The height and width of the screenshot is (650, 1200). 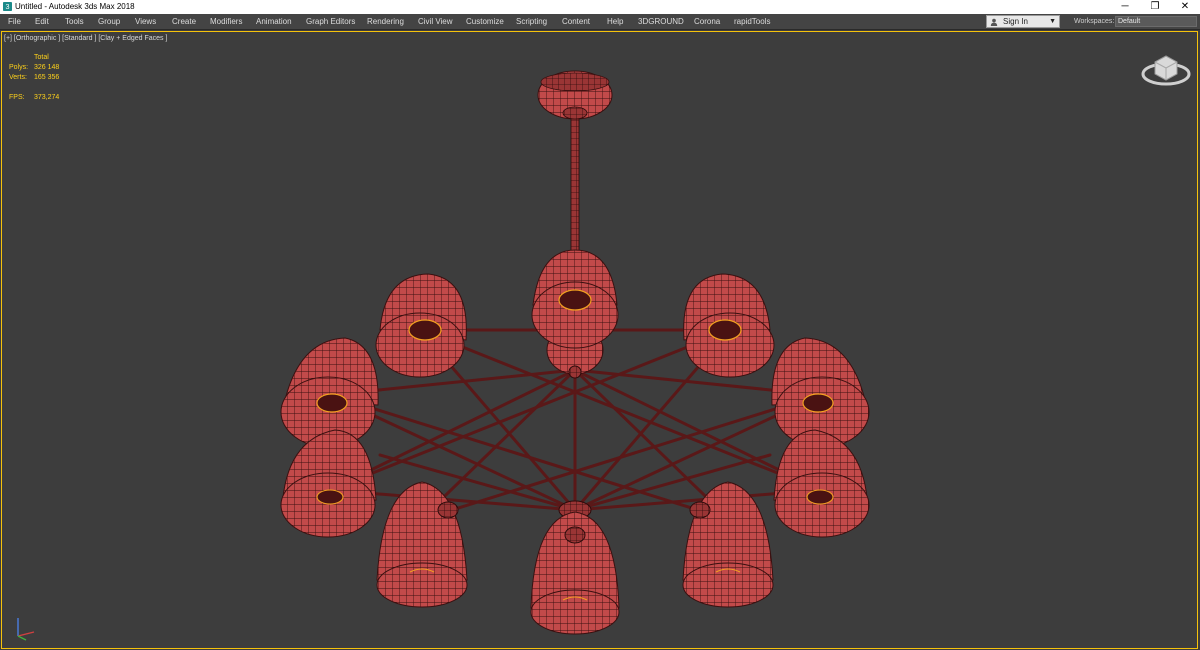 What do you see at coordinates (329, 392) in the screenshot?
I see `lamp-shade-left-upper` at bounding box center [329, 392].